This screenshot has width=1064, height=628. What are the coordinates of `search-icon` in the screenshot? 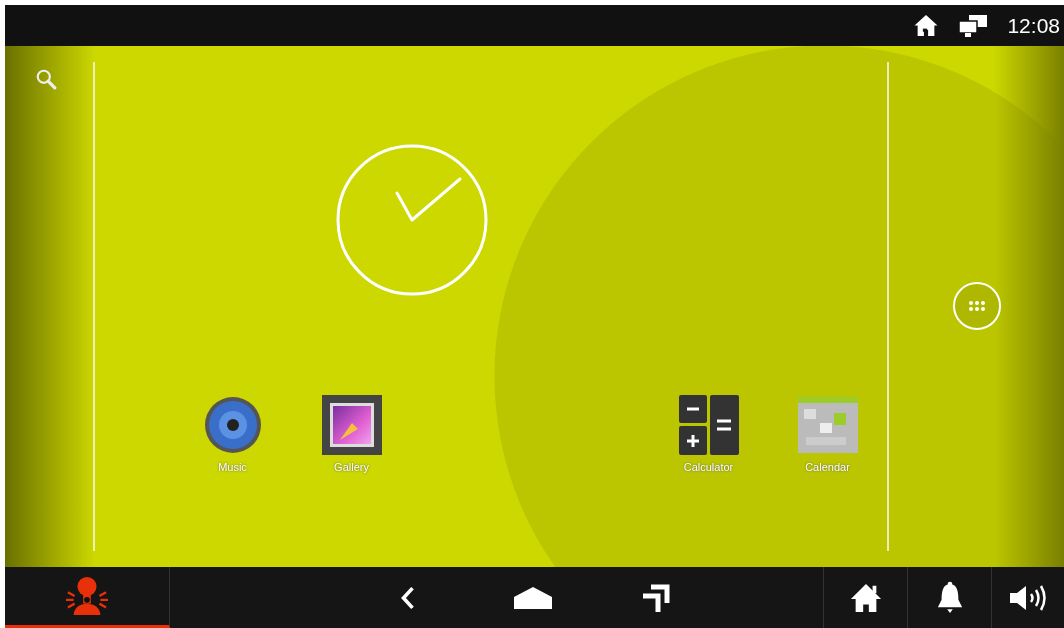 It's located at (46, 79).